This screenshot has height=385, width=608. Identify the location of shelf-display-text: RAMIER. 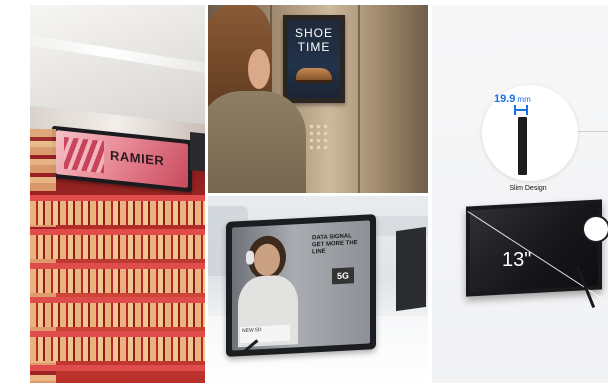
(137, 158).